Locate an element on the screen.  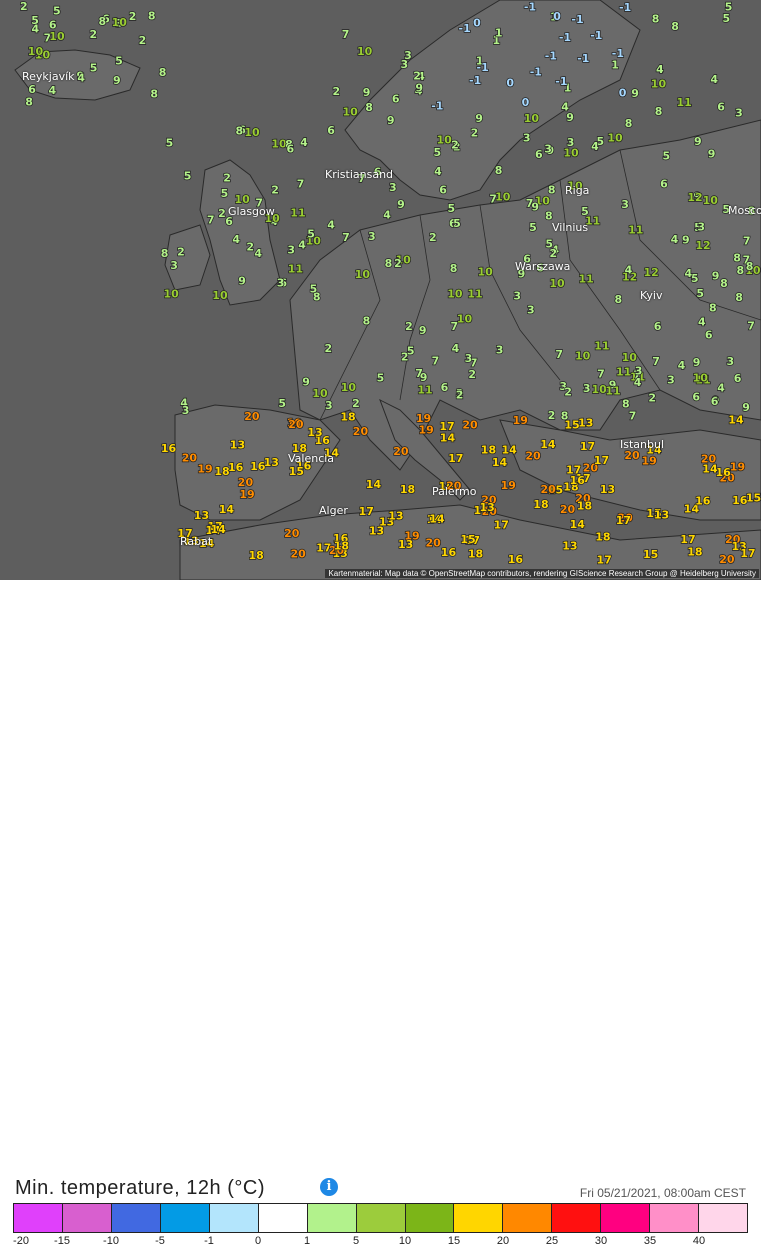
station-reading: 0 is located at coordinates (623, 93).